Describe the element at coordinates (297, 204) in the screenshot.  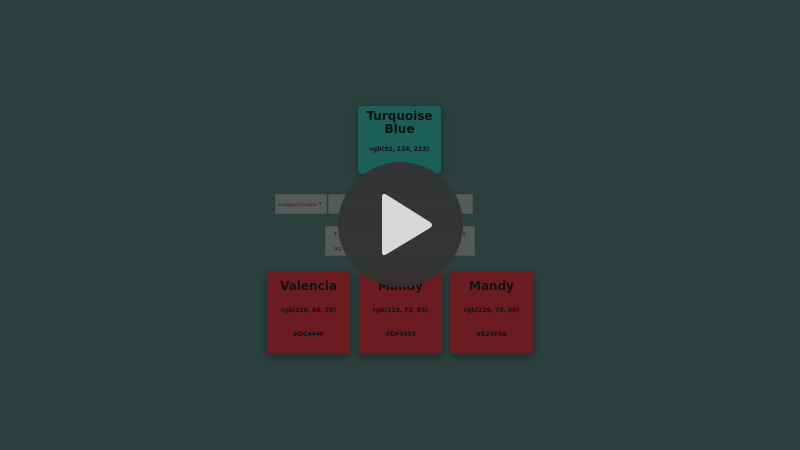
I see `scheme-select-value: analogous-complex` at that location.